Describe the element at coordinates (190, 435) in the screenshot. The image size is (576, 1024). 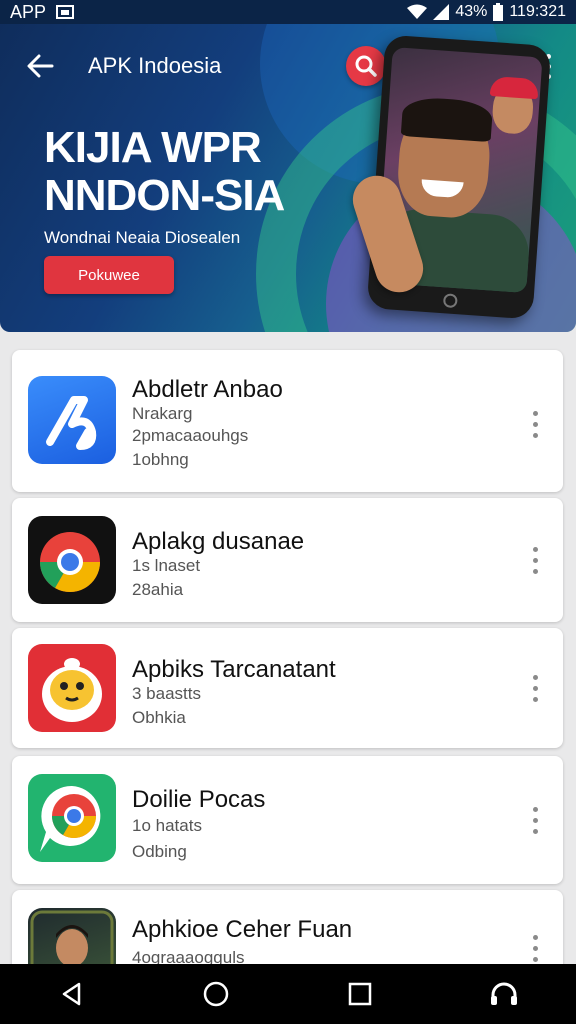
I see `app-meta-line: 2pmacaaouhgs` at that location.